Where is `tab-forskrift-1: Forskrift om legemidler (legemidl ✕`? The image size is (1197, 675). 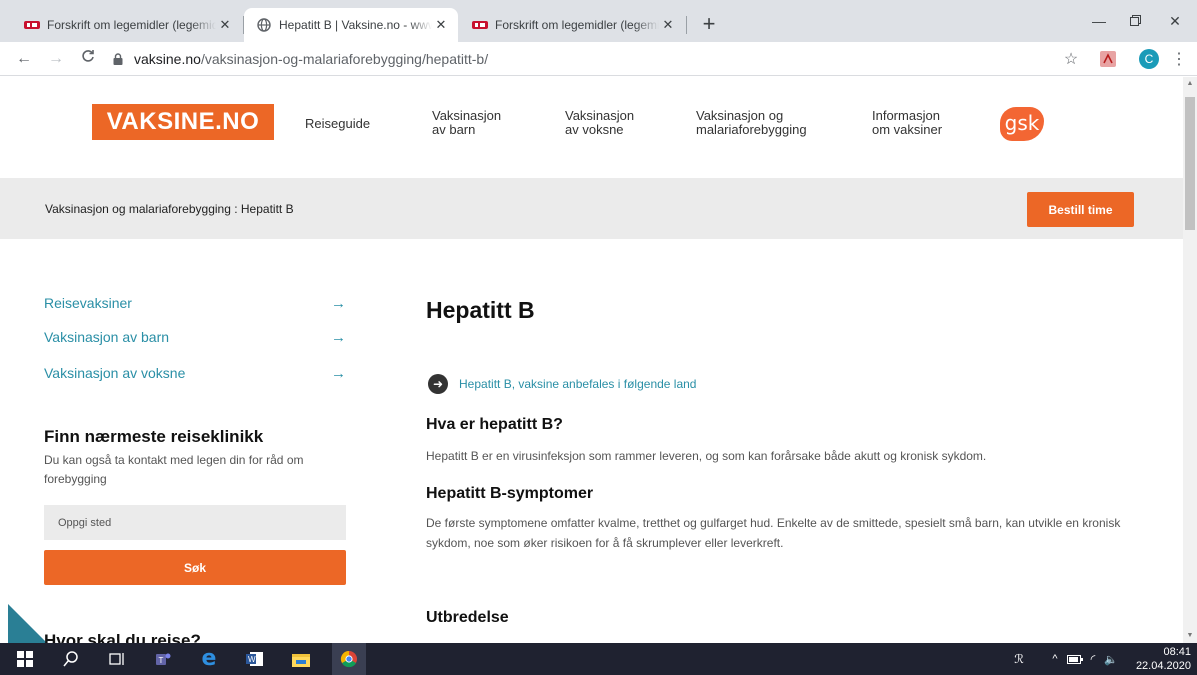
tab-forskrift-1: Forskrift om legemidler (legemidl ✕ is located at coordinates (127, 25).